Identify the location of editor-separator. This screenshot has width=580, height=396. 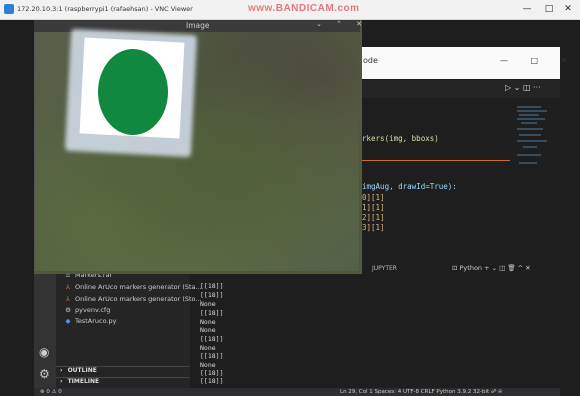
(435, 160).